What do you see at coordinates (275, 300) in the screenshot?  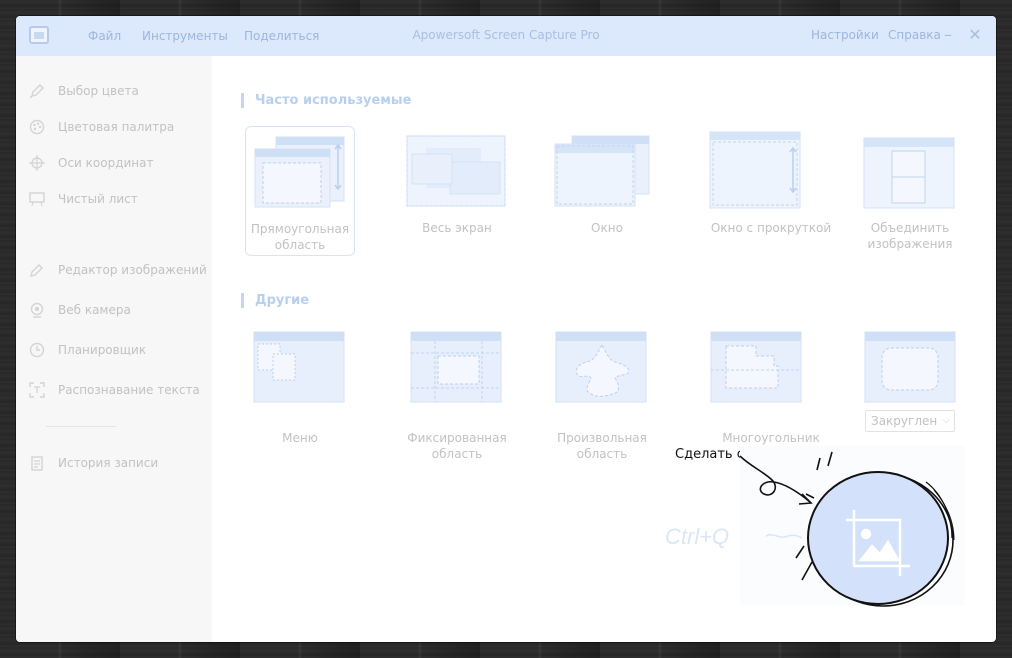 I see `section-title-other: Другие` at bounding box center [275, 300].